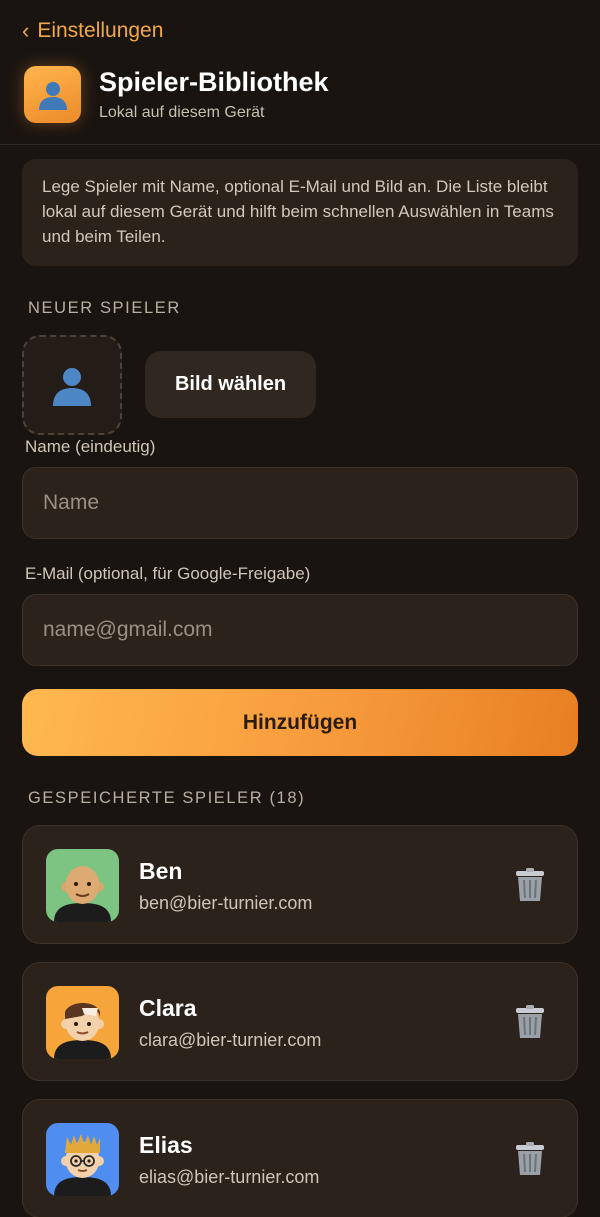 Image resolution: width=600 pixels, height=1217 pixels. I want to click on player-email: ben@bier-turnier.com, so click(226, 903).